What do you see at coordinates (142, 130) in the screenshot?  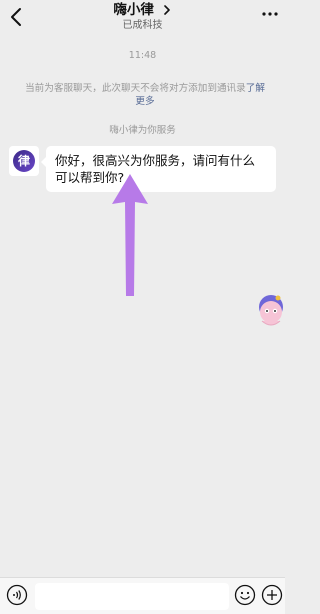 I see `service-label: 嗨小律为你服务` at bounding box center [142, 130].